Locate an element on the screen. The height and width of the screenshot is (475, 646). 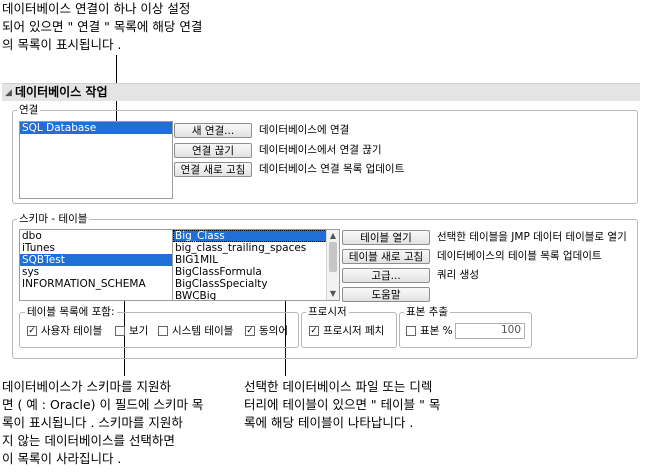
synonyms-label: 동의어 is located at coordinates (273, 331).